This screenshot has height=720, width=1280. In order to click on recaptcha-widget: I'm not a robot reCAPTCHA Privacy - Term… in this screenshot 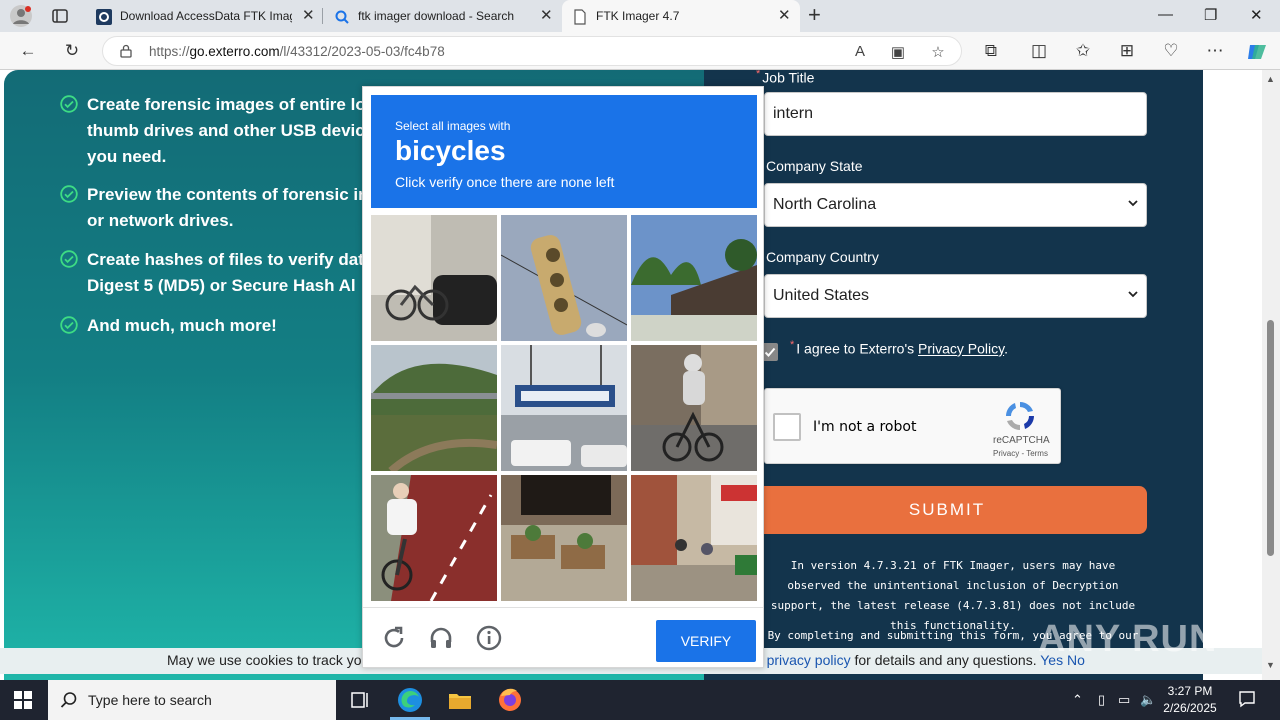, I will do `click(912, 426)`.